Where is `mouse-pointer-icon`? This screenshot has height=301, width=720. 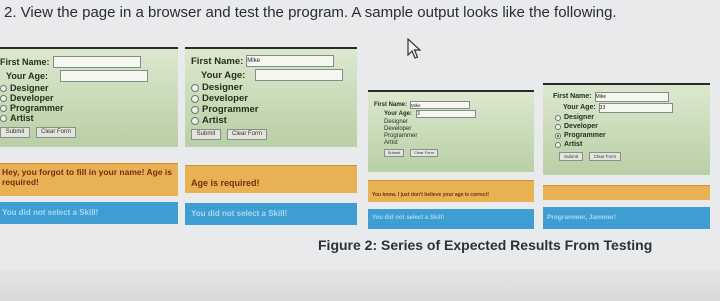 mouse-pointer-icon is located at coordinates (414, 48).